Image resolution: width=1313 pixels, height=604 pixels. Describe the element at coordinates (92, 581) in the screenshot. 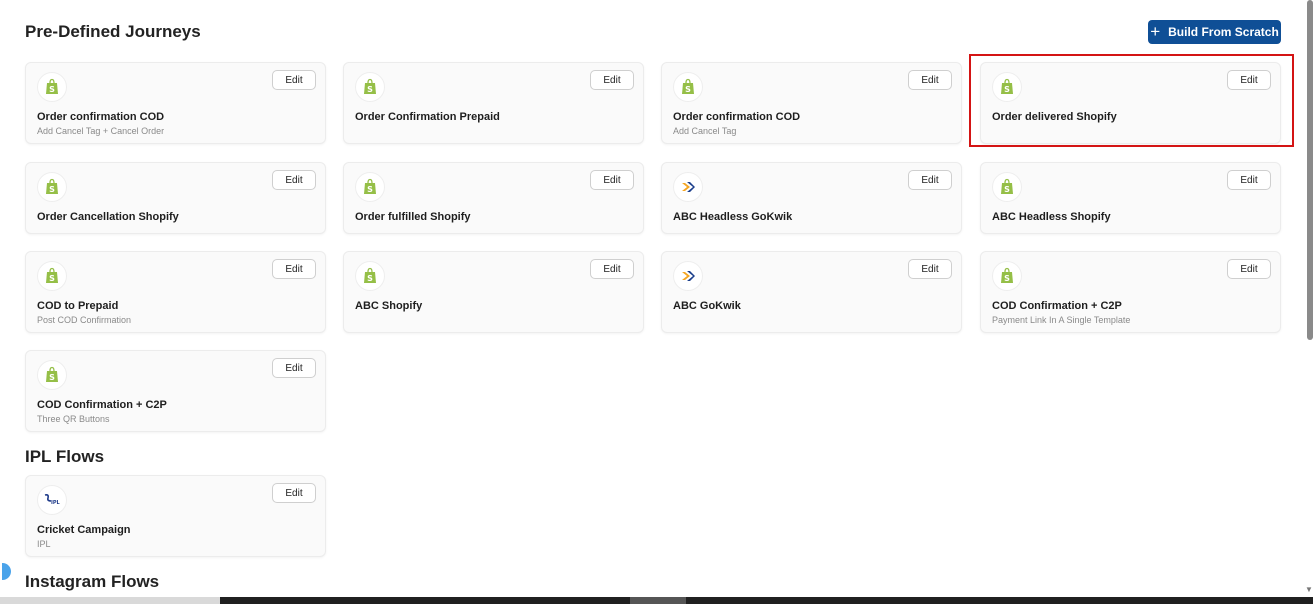

I see `instagram-section-title: Instagram Flows` at that location.